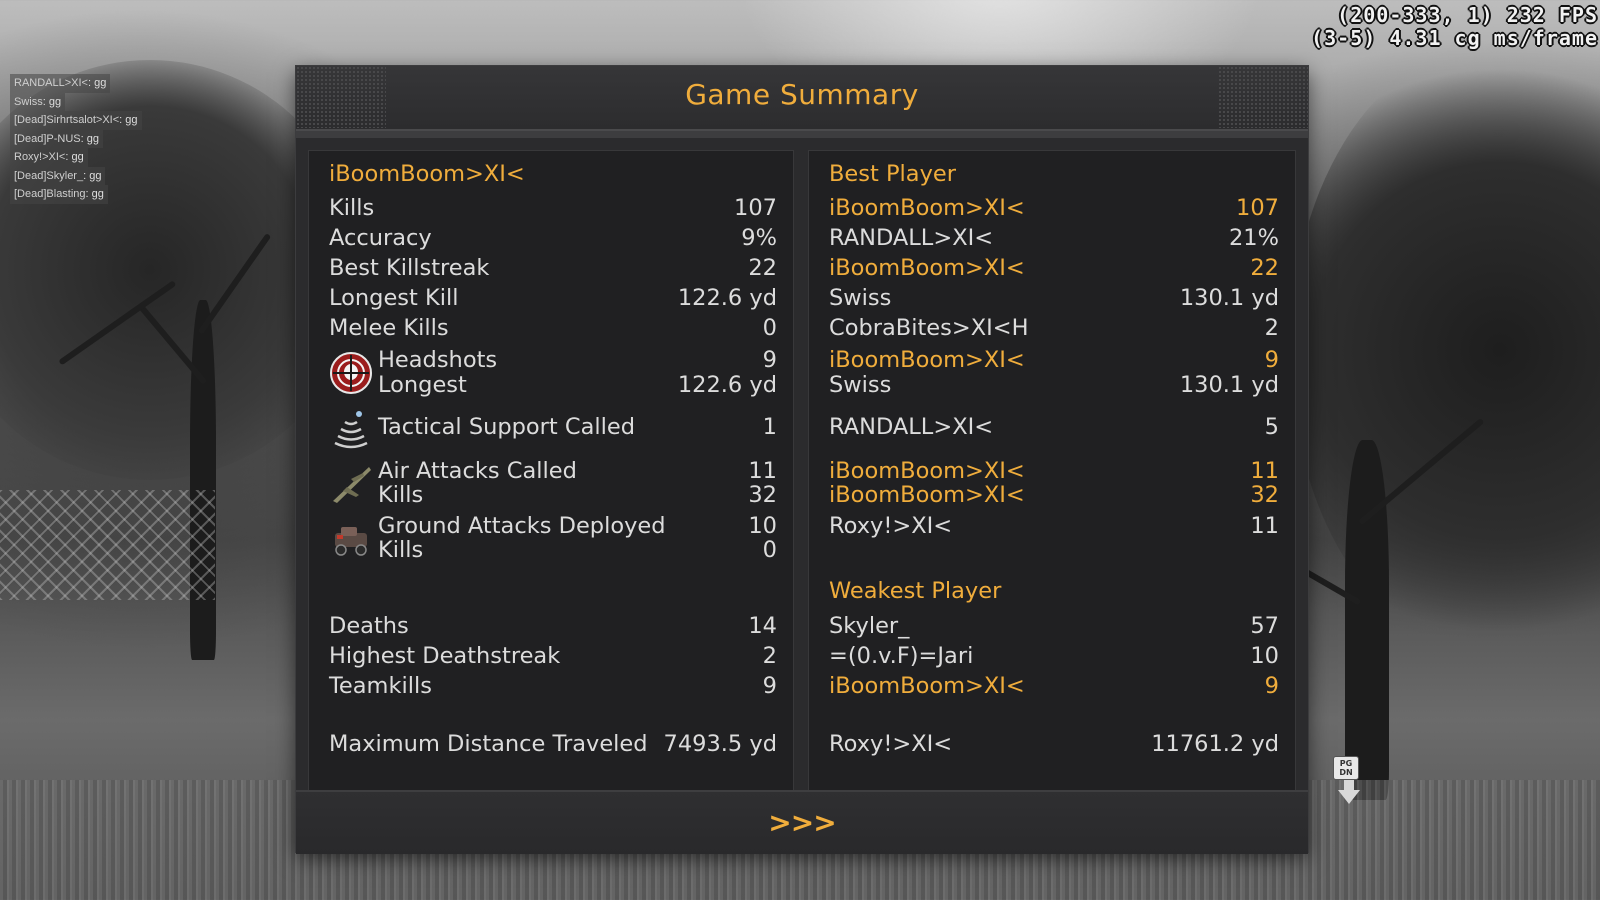 The height and width of the screenshot is (900, 1600). What do you see at coordinates (1054, 526) in the screenshot?
I see `best-row: Roxy!>XI< 11` at bounding box center [1054, 526].